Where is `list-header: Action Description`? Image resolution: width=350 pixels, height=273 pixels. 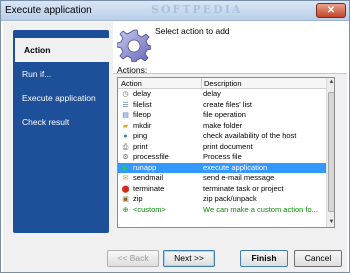
list-header: Action Description is located at coordinates (222, 83).